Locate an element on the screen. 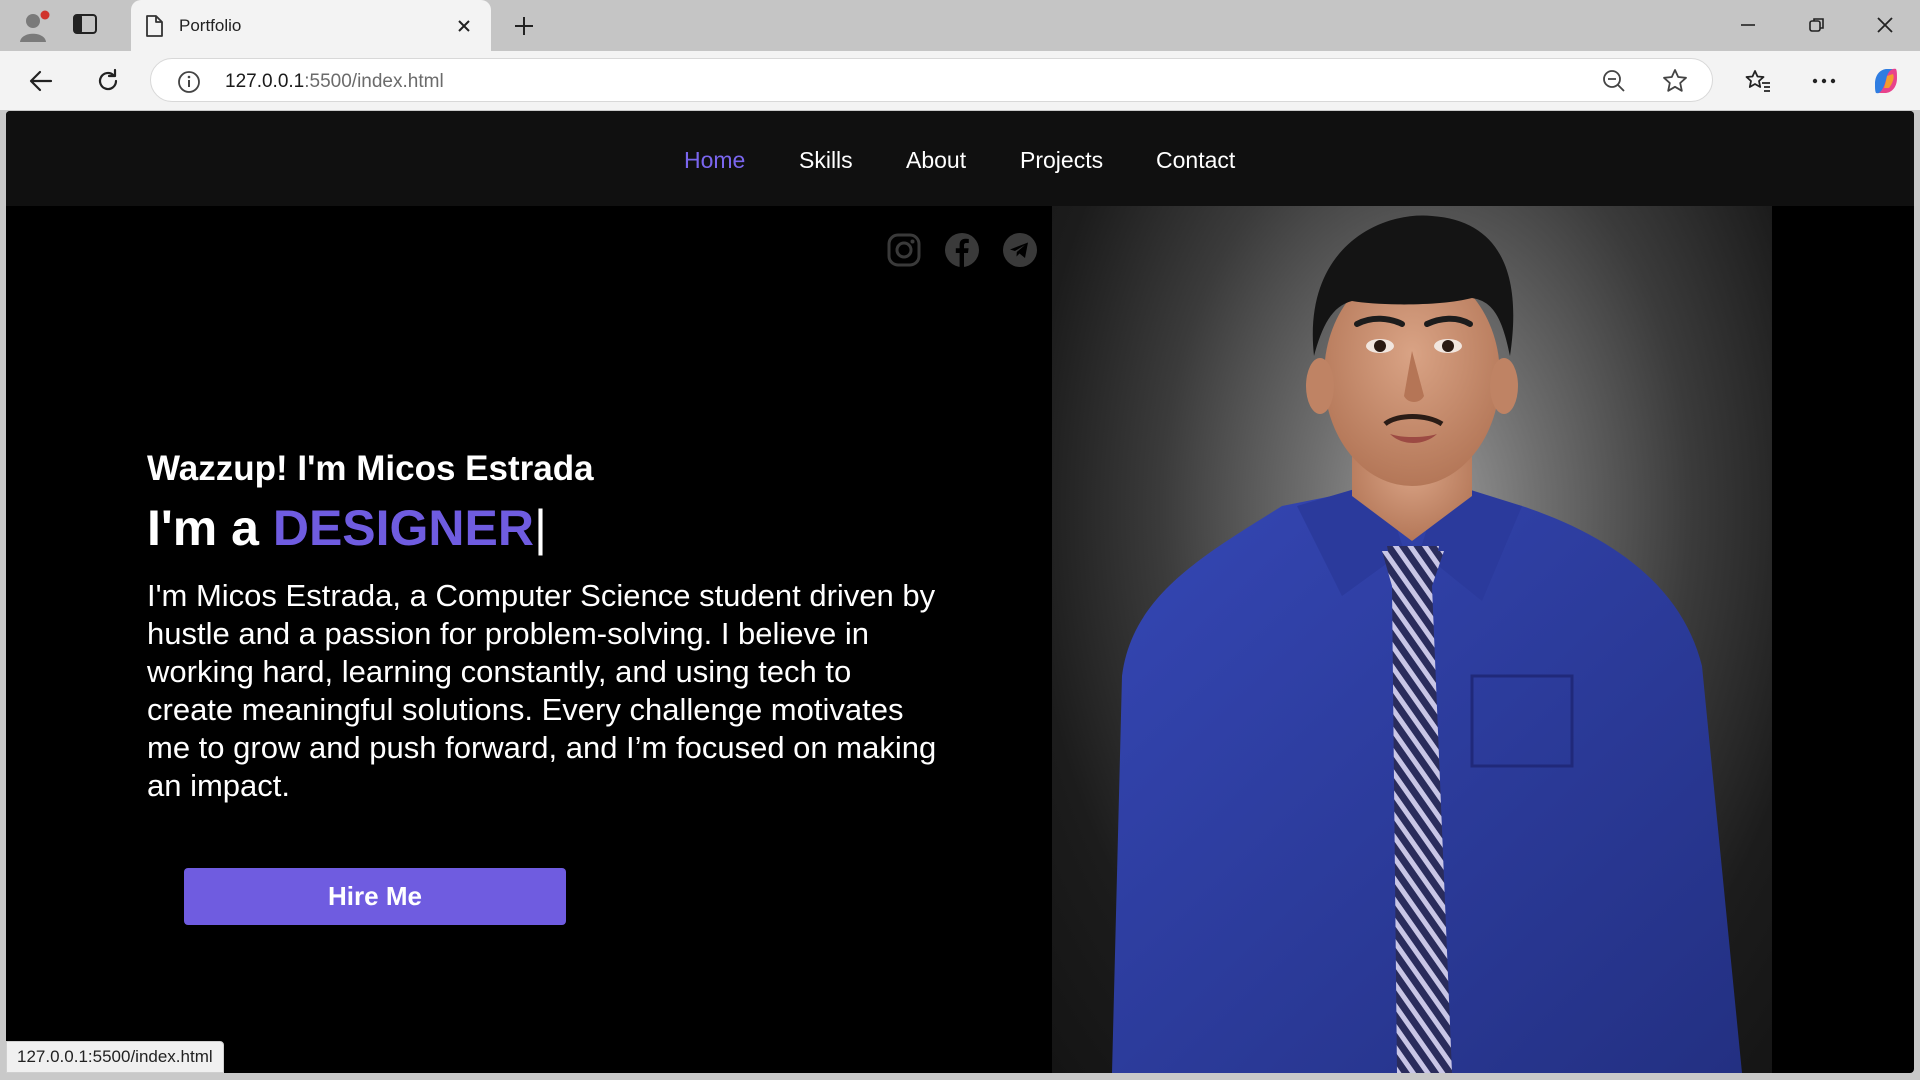 This screenshot has height=1080, width=1920. address-bar: 127.0.0.1:5500/index.html is located at coordinates (931, 80).